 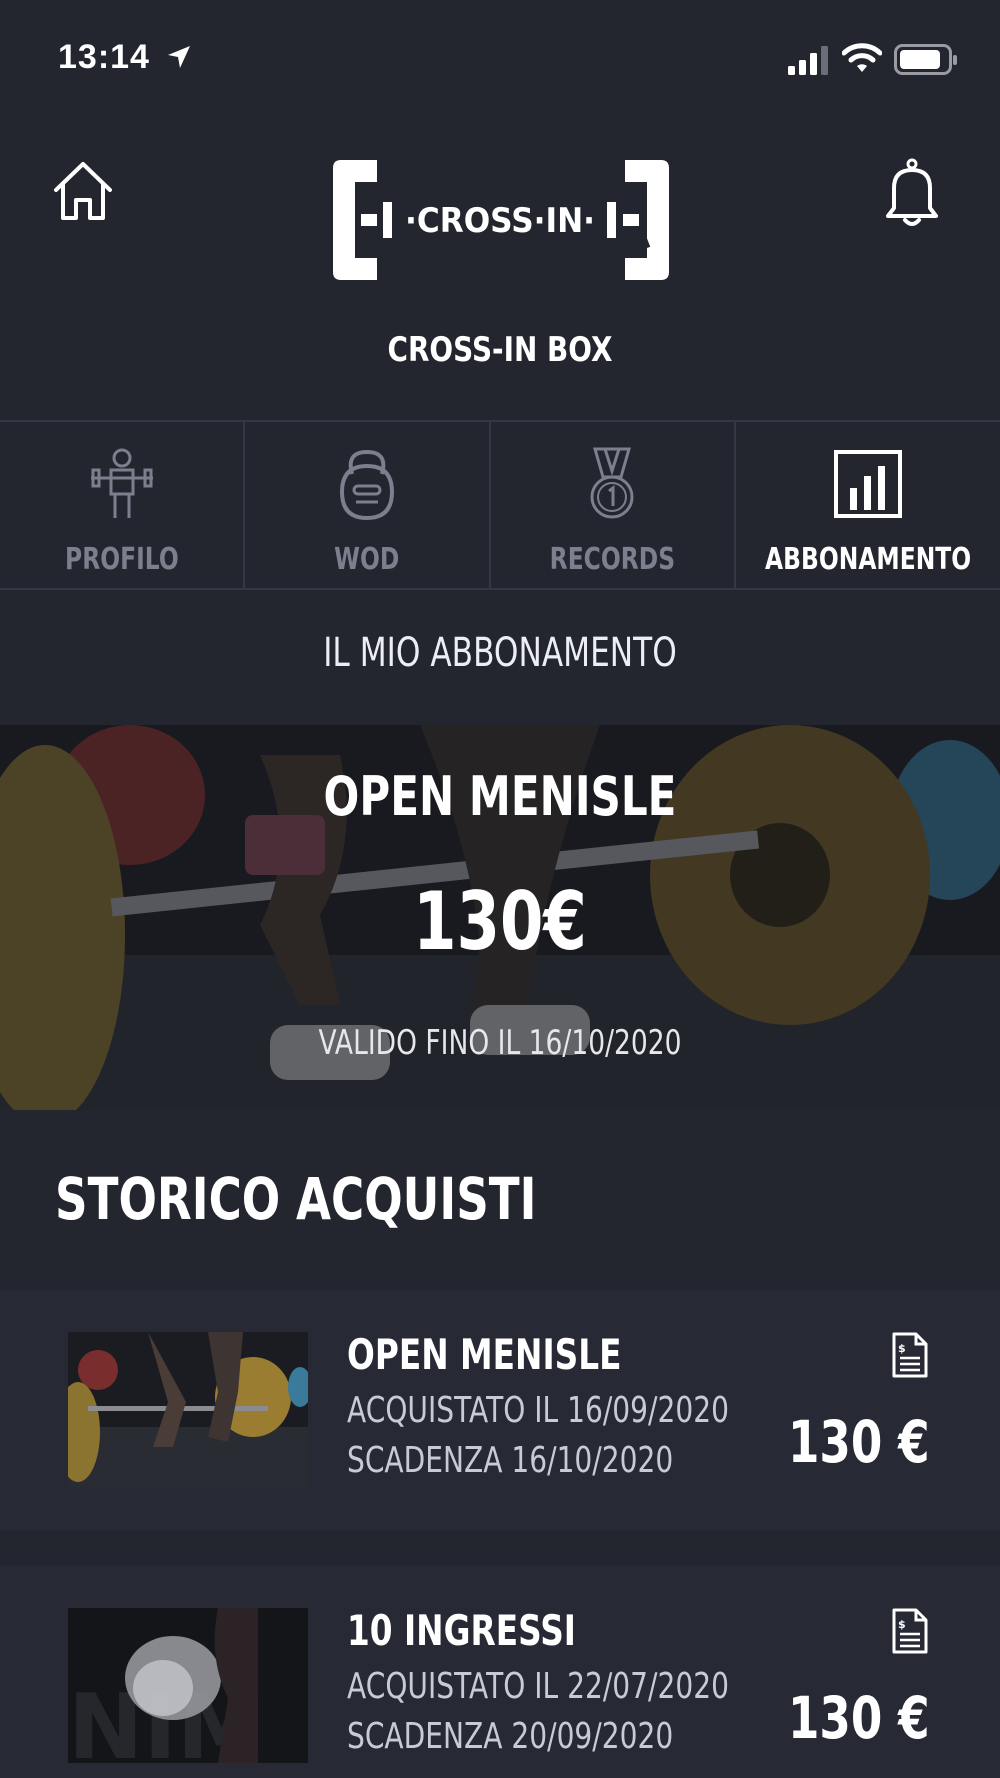 I want to click on tab-label: RECORDS, so click(x=612, y=559).